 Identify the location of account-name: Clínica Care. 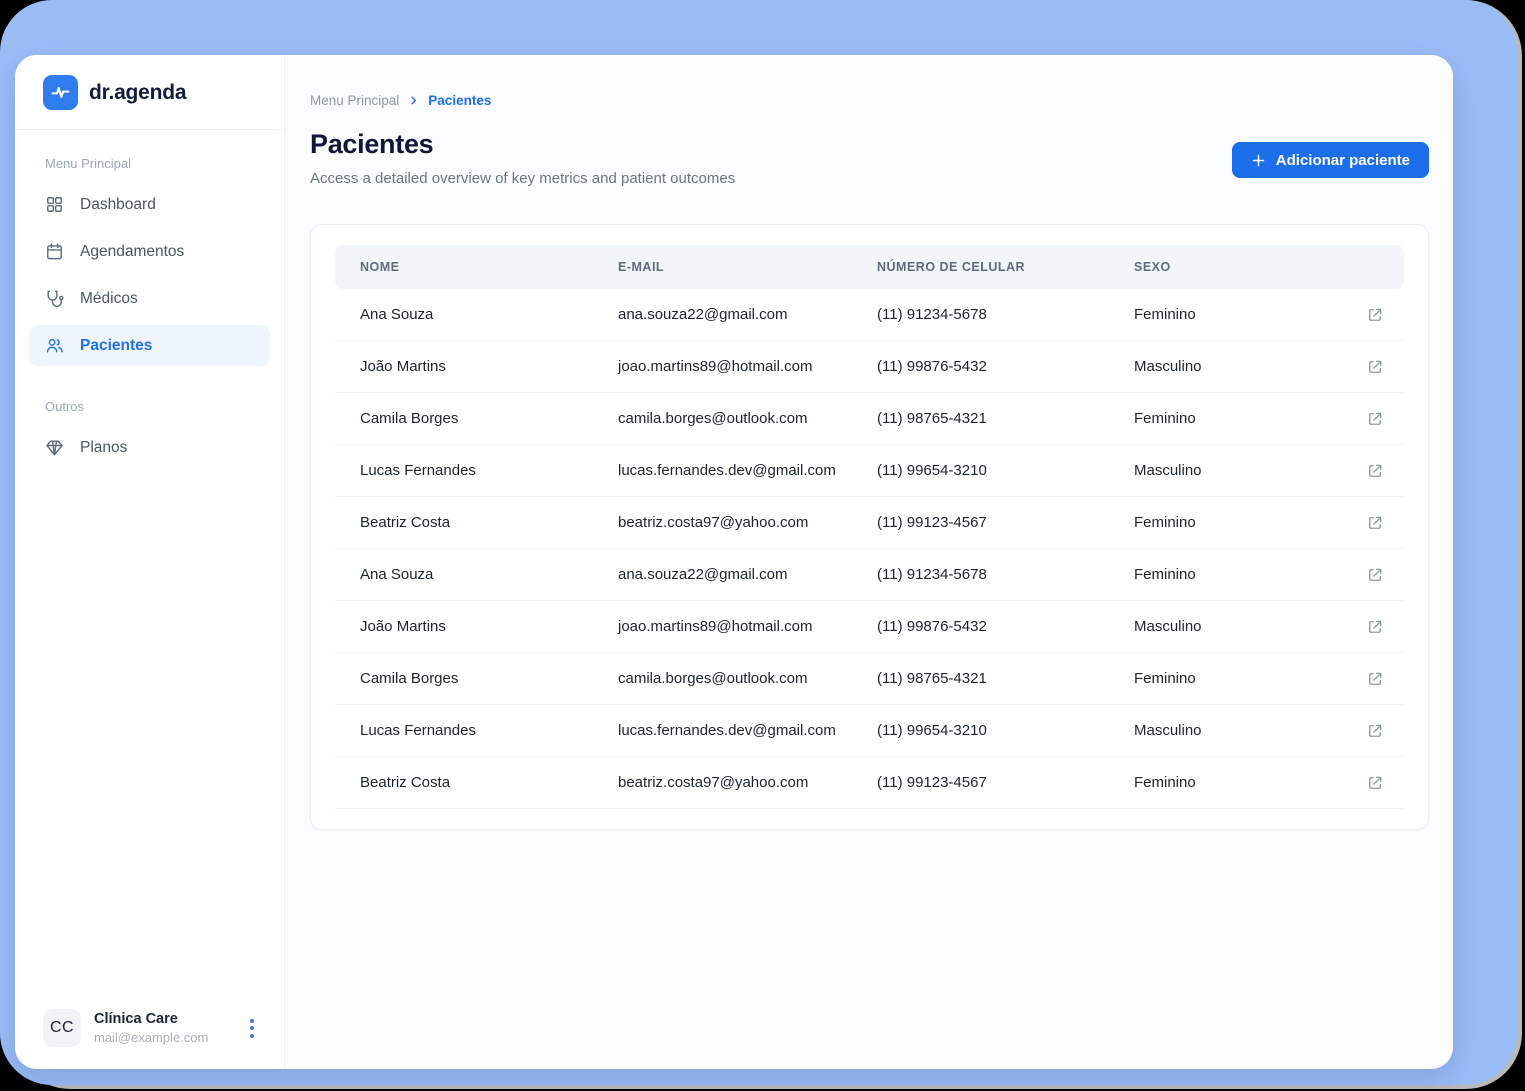
(136, 1019).